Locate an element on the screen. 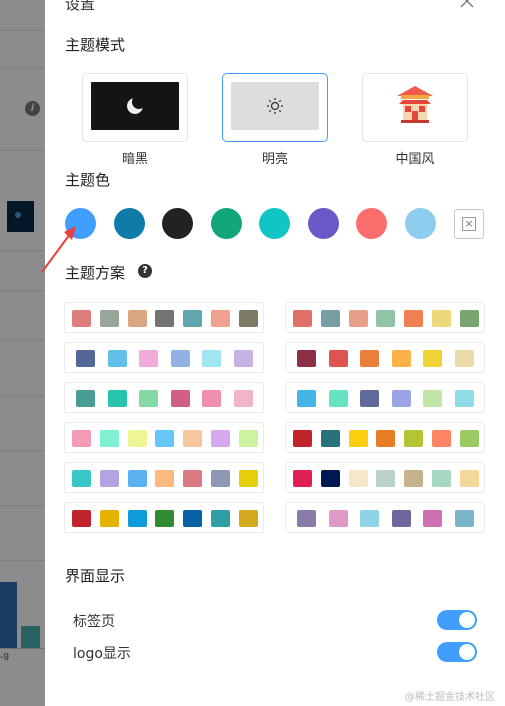 The image size is (505, 706). theme-mode-chinese is located at coordinates (415, 107).